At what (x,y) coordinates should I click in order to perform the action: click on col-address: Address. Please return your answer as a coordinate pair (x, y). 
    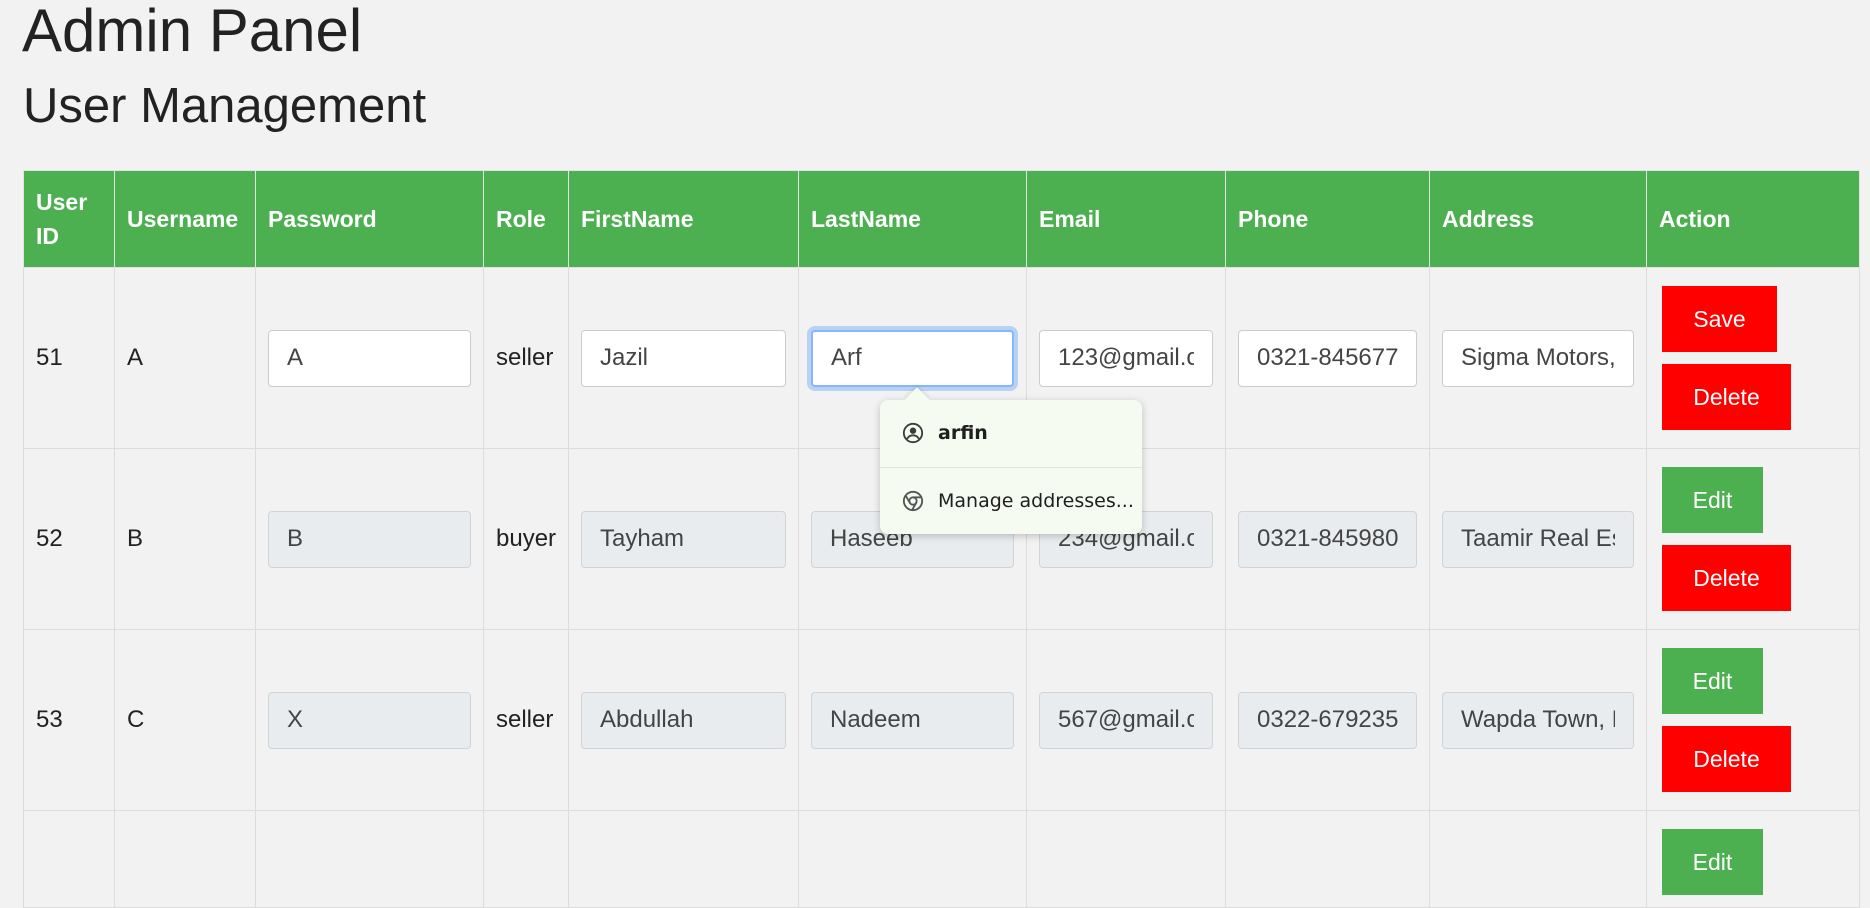
    Looking at the image, I should click on (1538, 219).